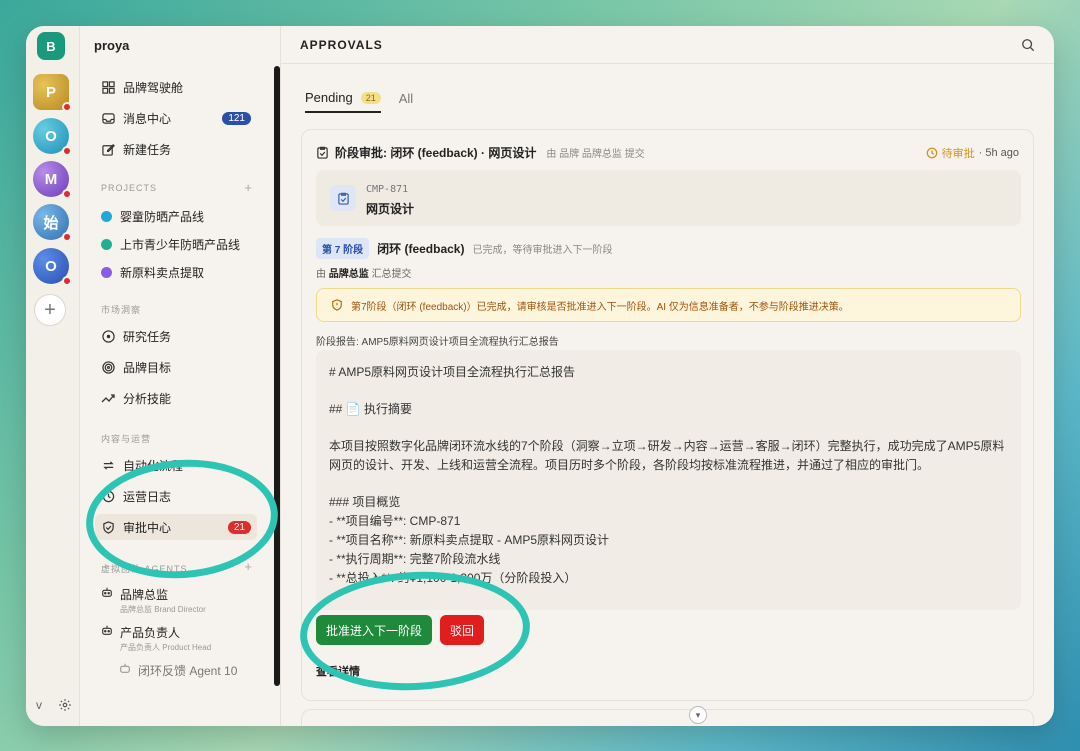 The width and height of the screenshot is (1080, 751). I want to click on agent-role: 产品负责人 Product Head, so click(166, 647).